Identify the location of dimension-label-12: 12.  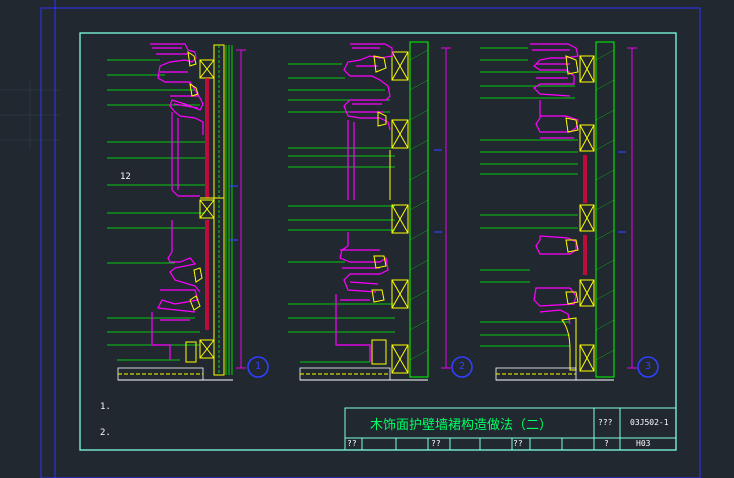
(125, 177).